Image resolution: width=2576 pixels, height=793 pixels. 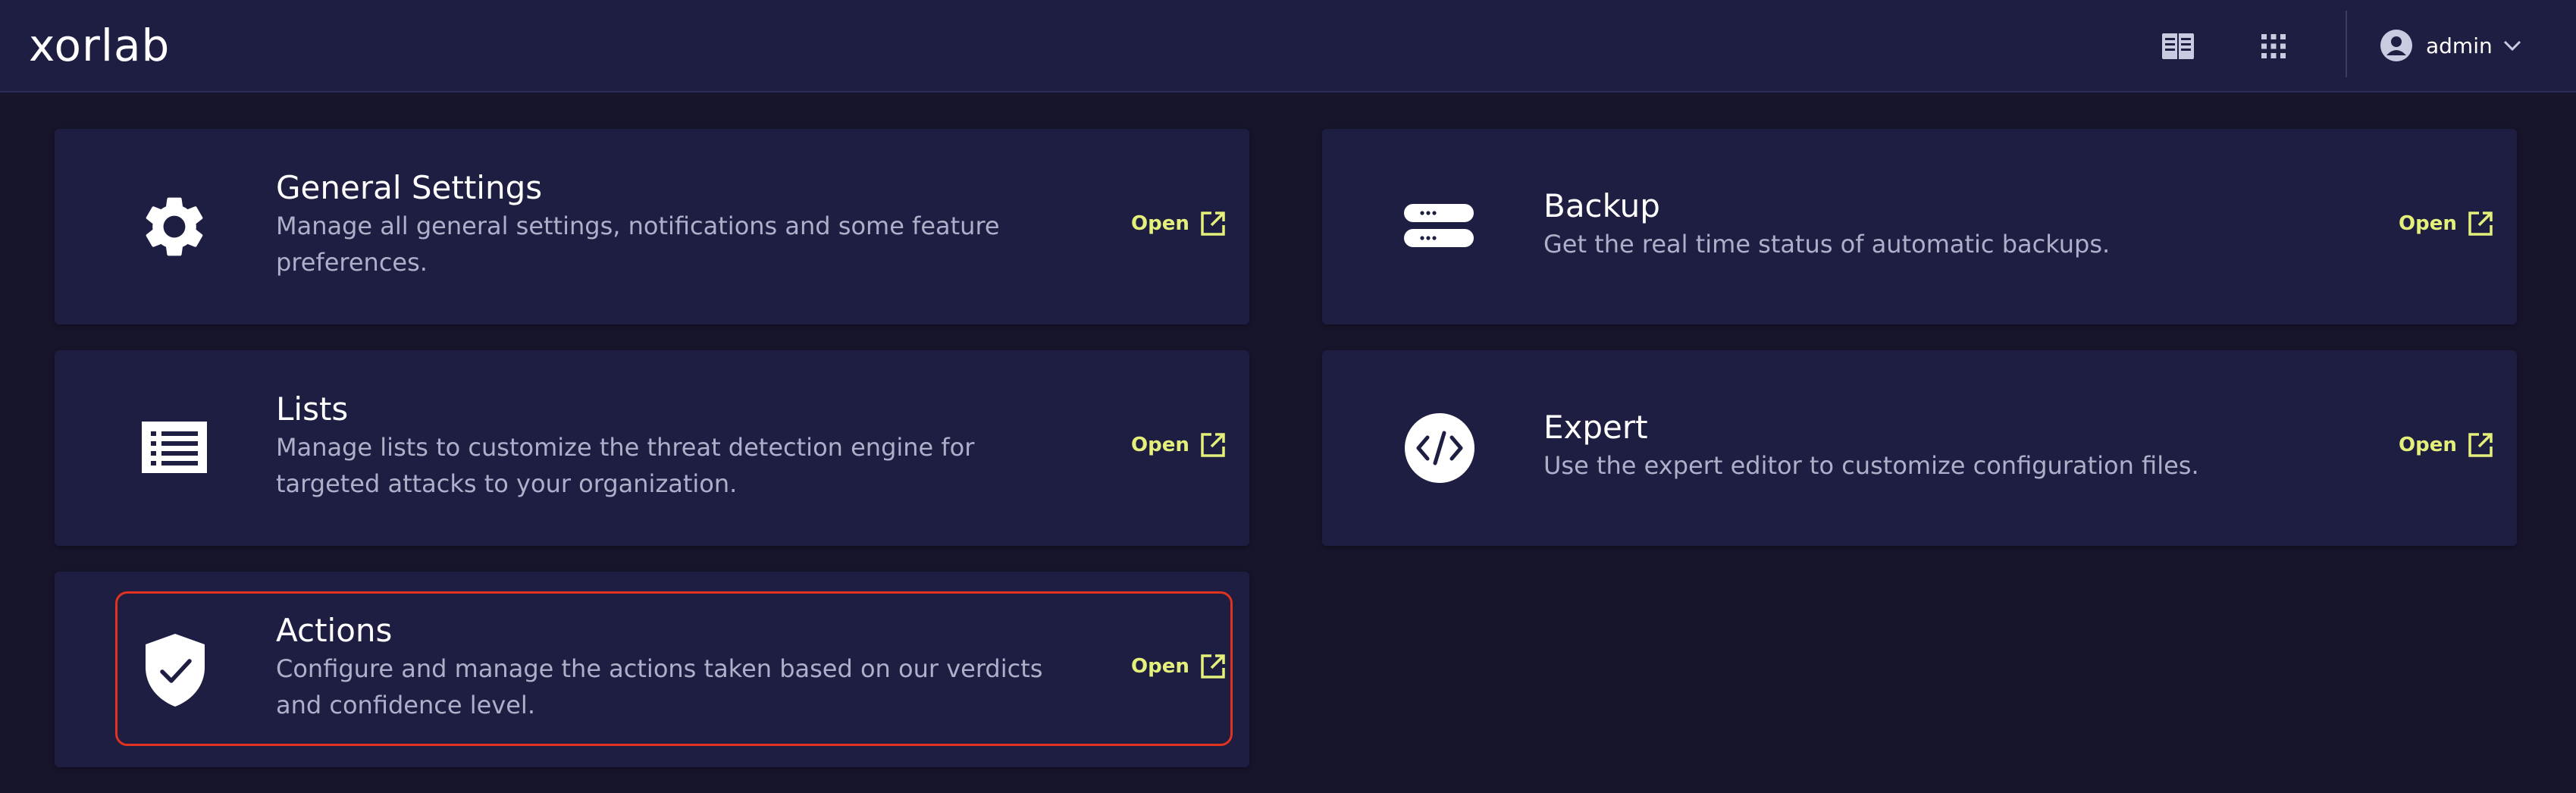 I want to click on user-circle-icon, so click(x=2396, y=45).